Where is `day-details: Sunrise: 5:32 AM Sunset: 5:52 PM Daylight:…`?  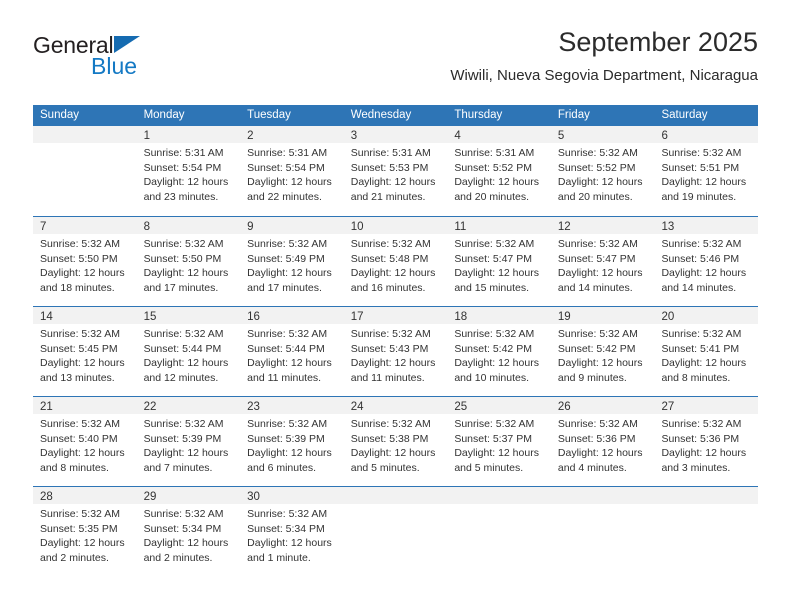 day-details: Sunrise: 5:32 AM Sunset: 5:52 PM Daylight:… is located at coordinates (603, 173).